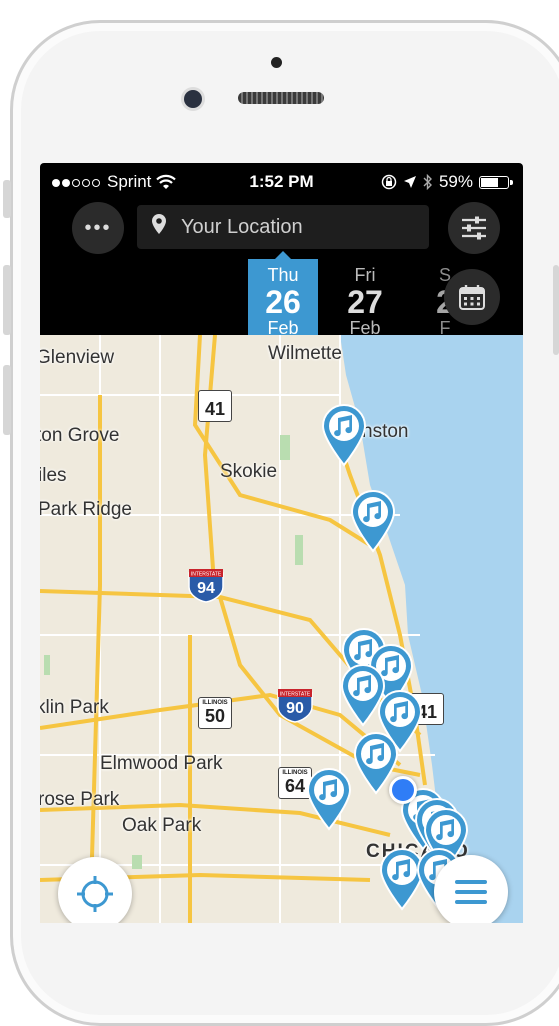 The image size is (559, 1026). What do you see at coordinates (7, 400) in the screenshot?
I see `volume-down-button` at bounding box center [7, 400].